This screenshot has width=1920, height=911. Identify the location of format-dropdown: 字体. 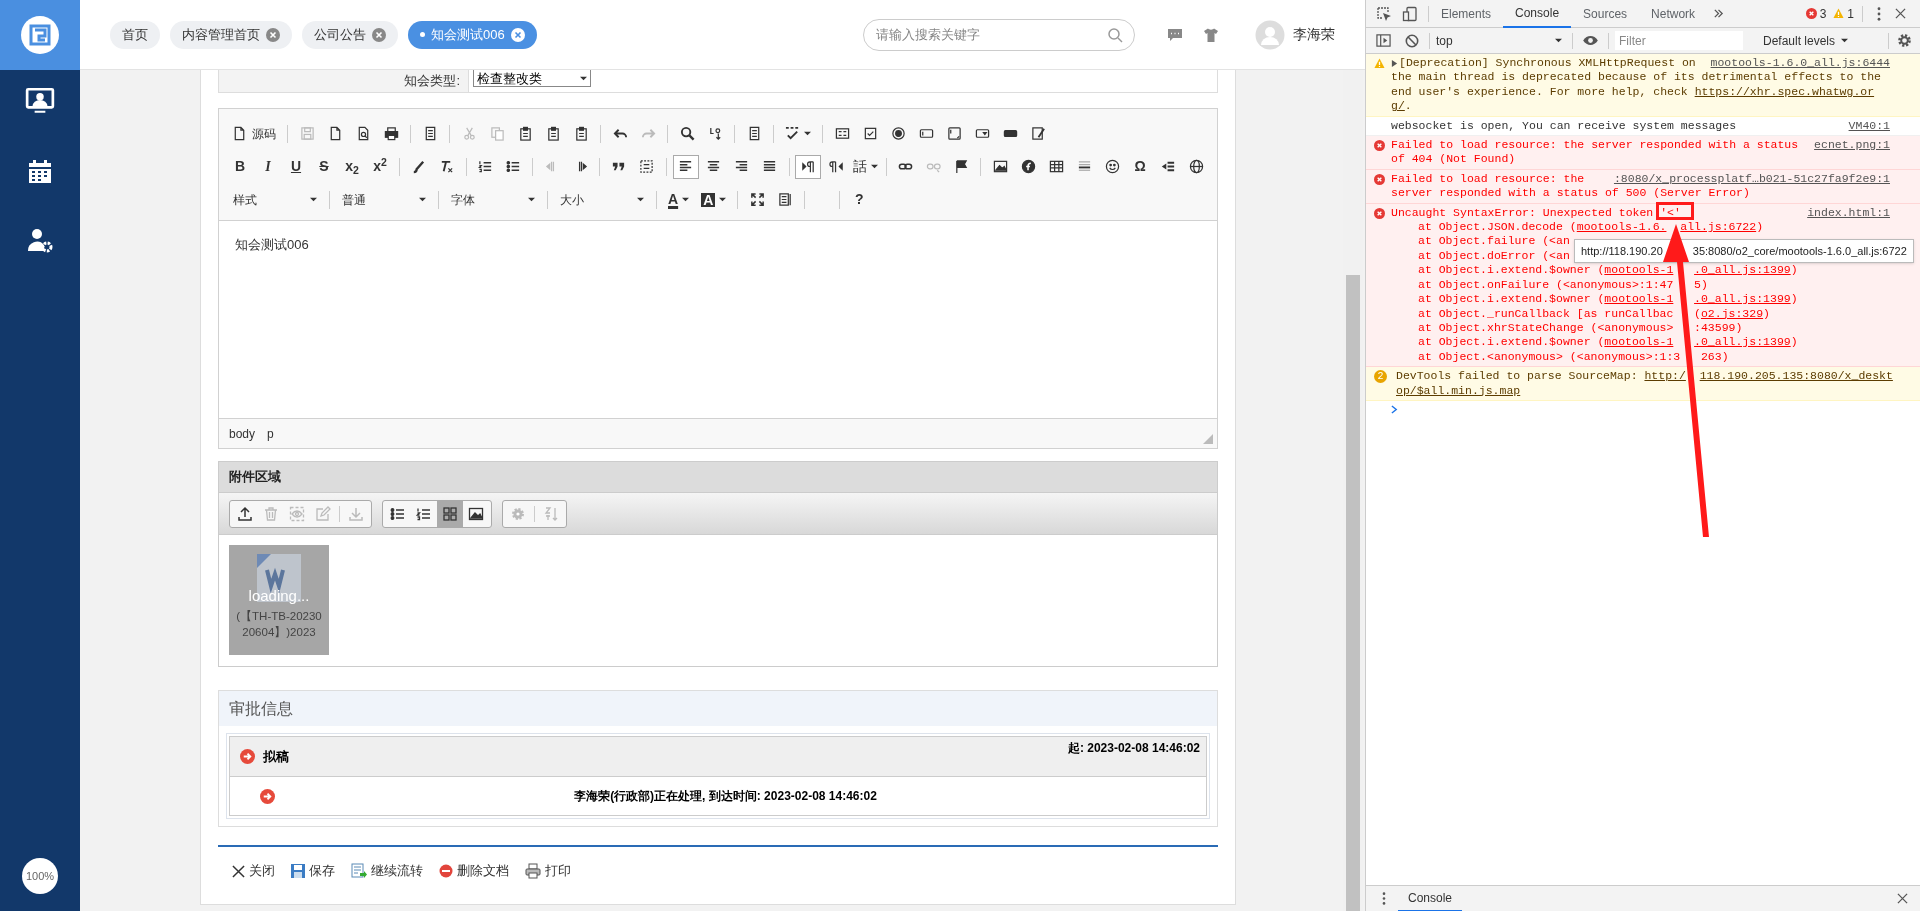
(493, 199).